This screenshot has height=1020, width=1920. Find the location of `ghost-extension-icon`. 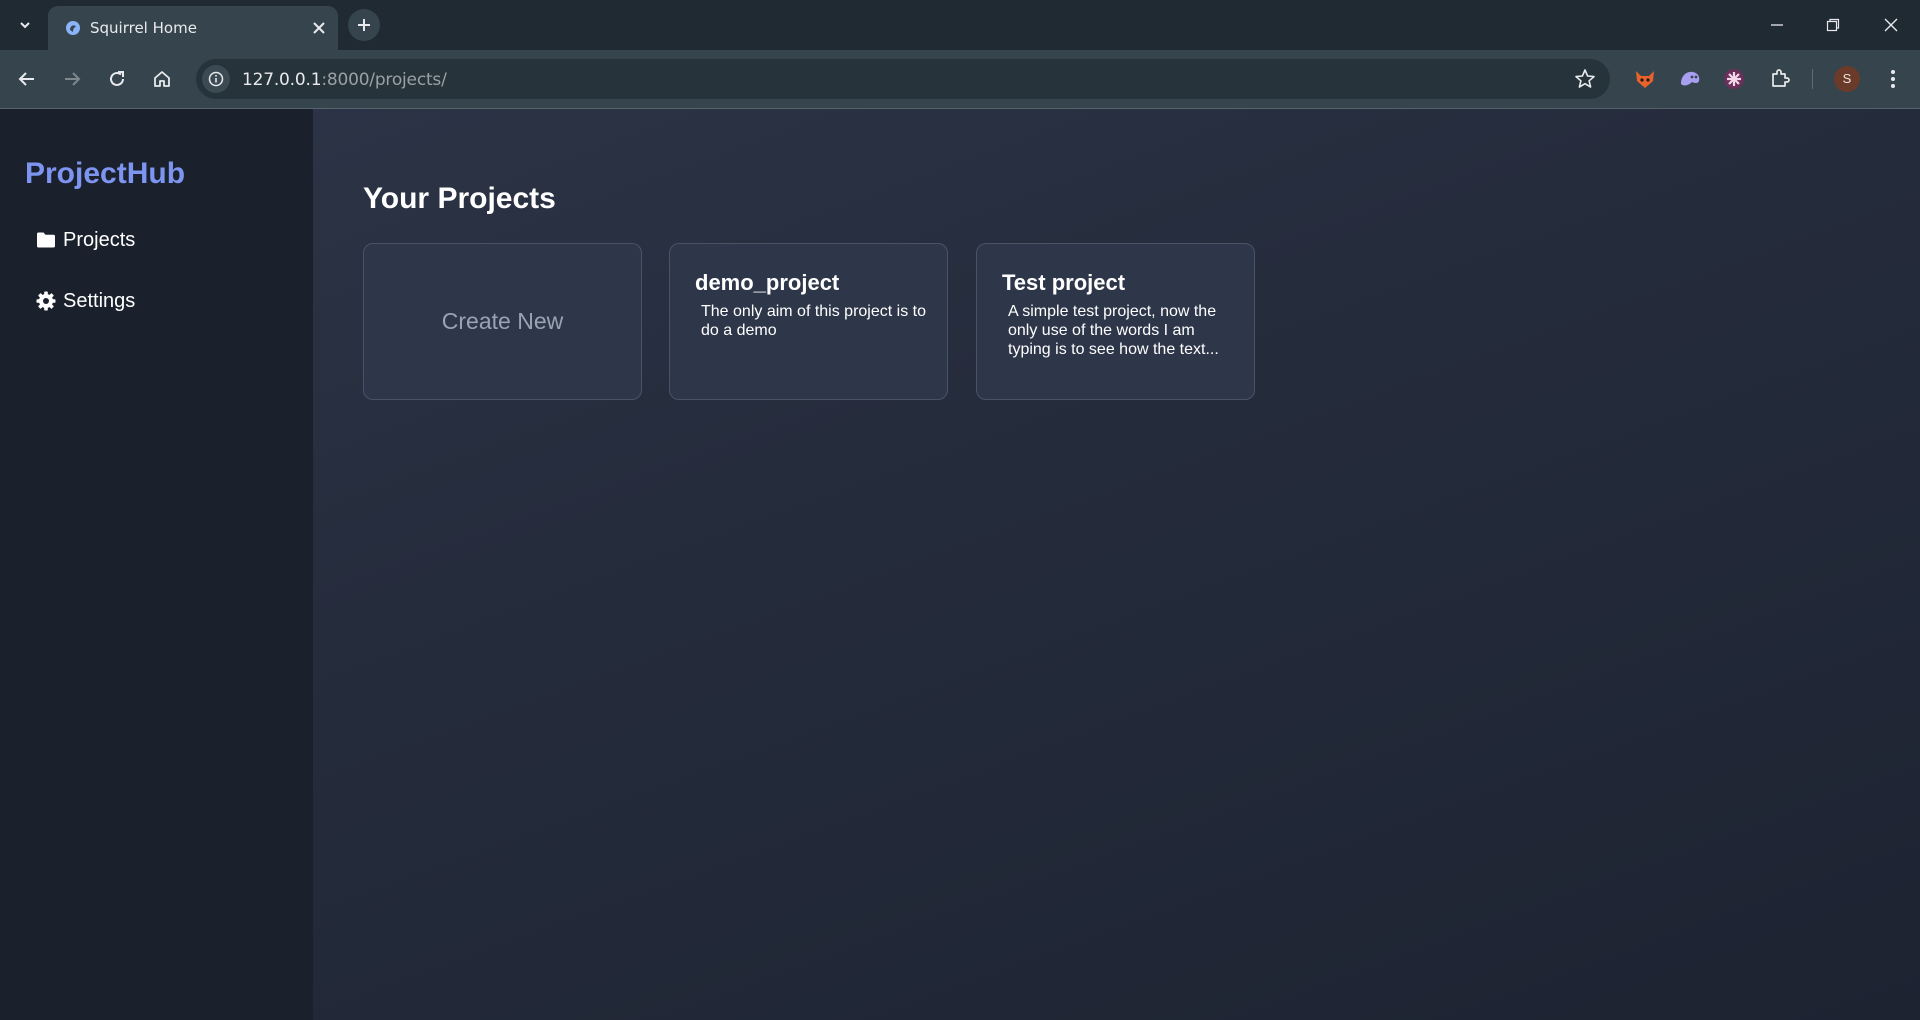

ghost-extension-icon is located at coordinates (1690, 79).